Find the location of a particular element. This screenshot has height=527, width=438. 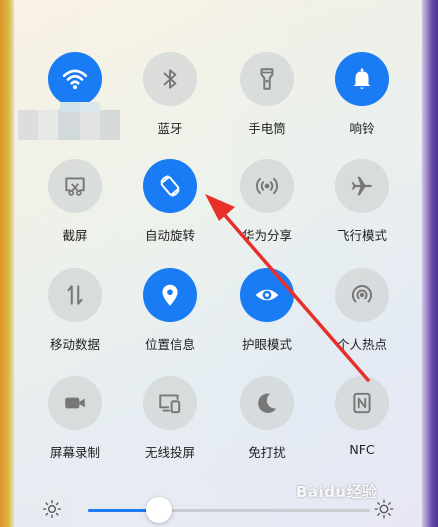

tile-airplane: 飞行模式 is located at coordinates (362, 209).